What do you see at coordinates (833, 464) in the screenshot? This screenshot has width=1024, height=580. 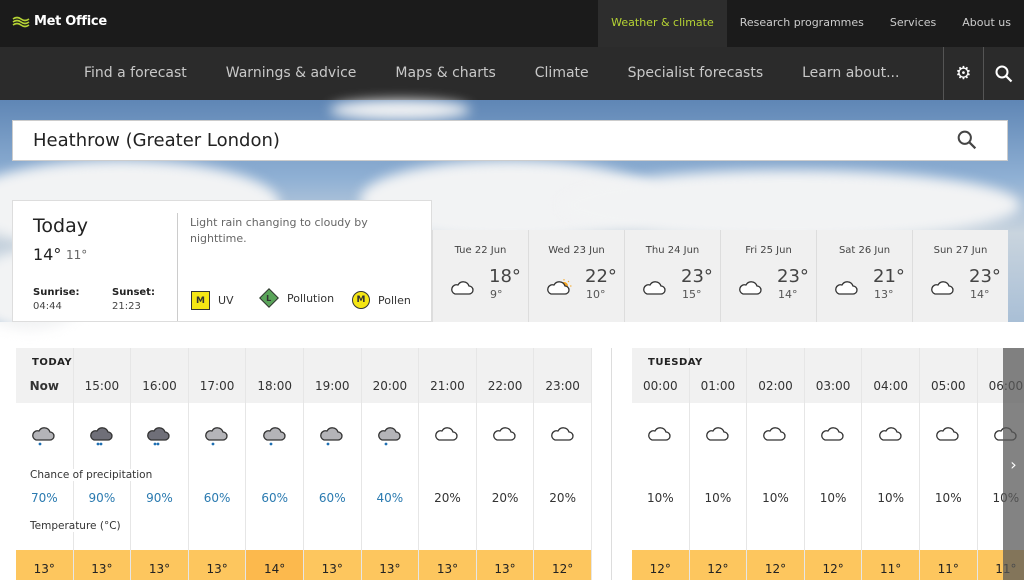 I see `hour-column: 03:00 10% 12°` at bounding box center [833, 464].